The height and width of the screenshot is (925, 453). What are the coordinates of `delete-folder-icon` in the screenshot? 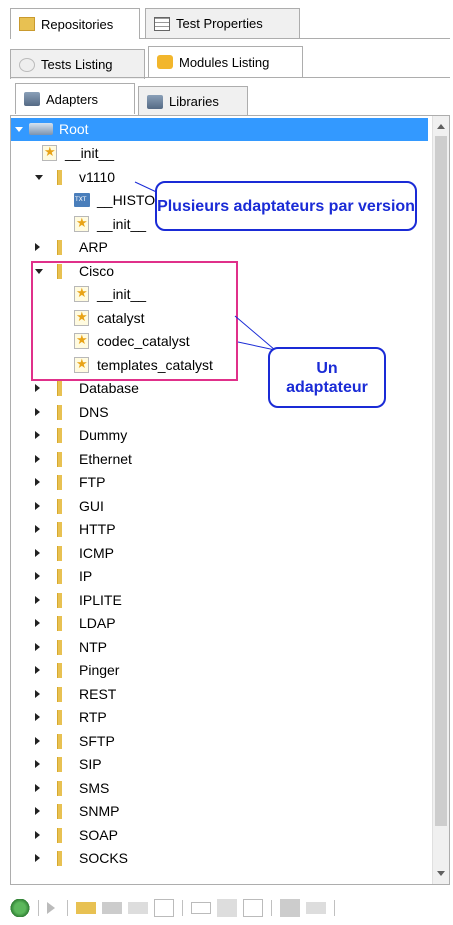 It's located at (112, 908).